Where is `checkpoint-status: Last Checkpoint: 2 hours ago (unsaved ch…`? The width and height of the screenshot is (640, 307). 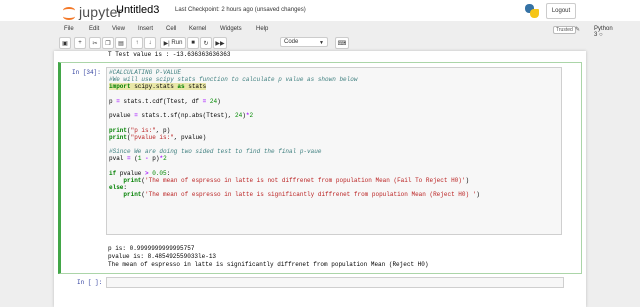 checkpoint-status: Last Checkpoint: 2 hours ago (unsaved ch… is located at coordinates (240, 10).